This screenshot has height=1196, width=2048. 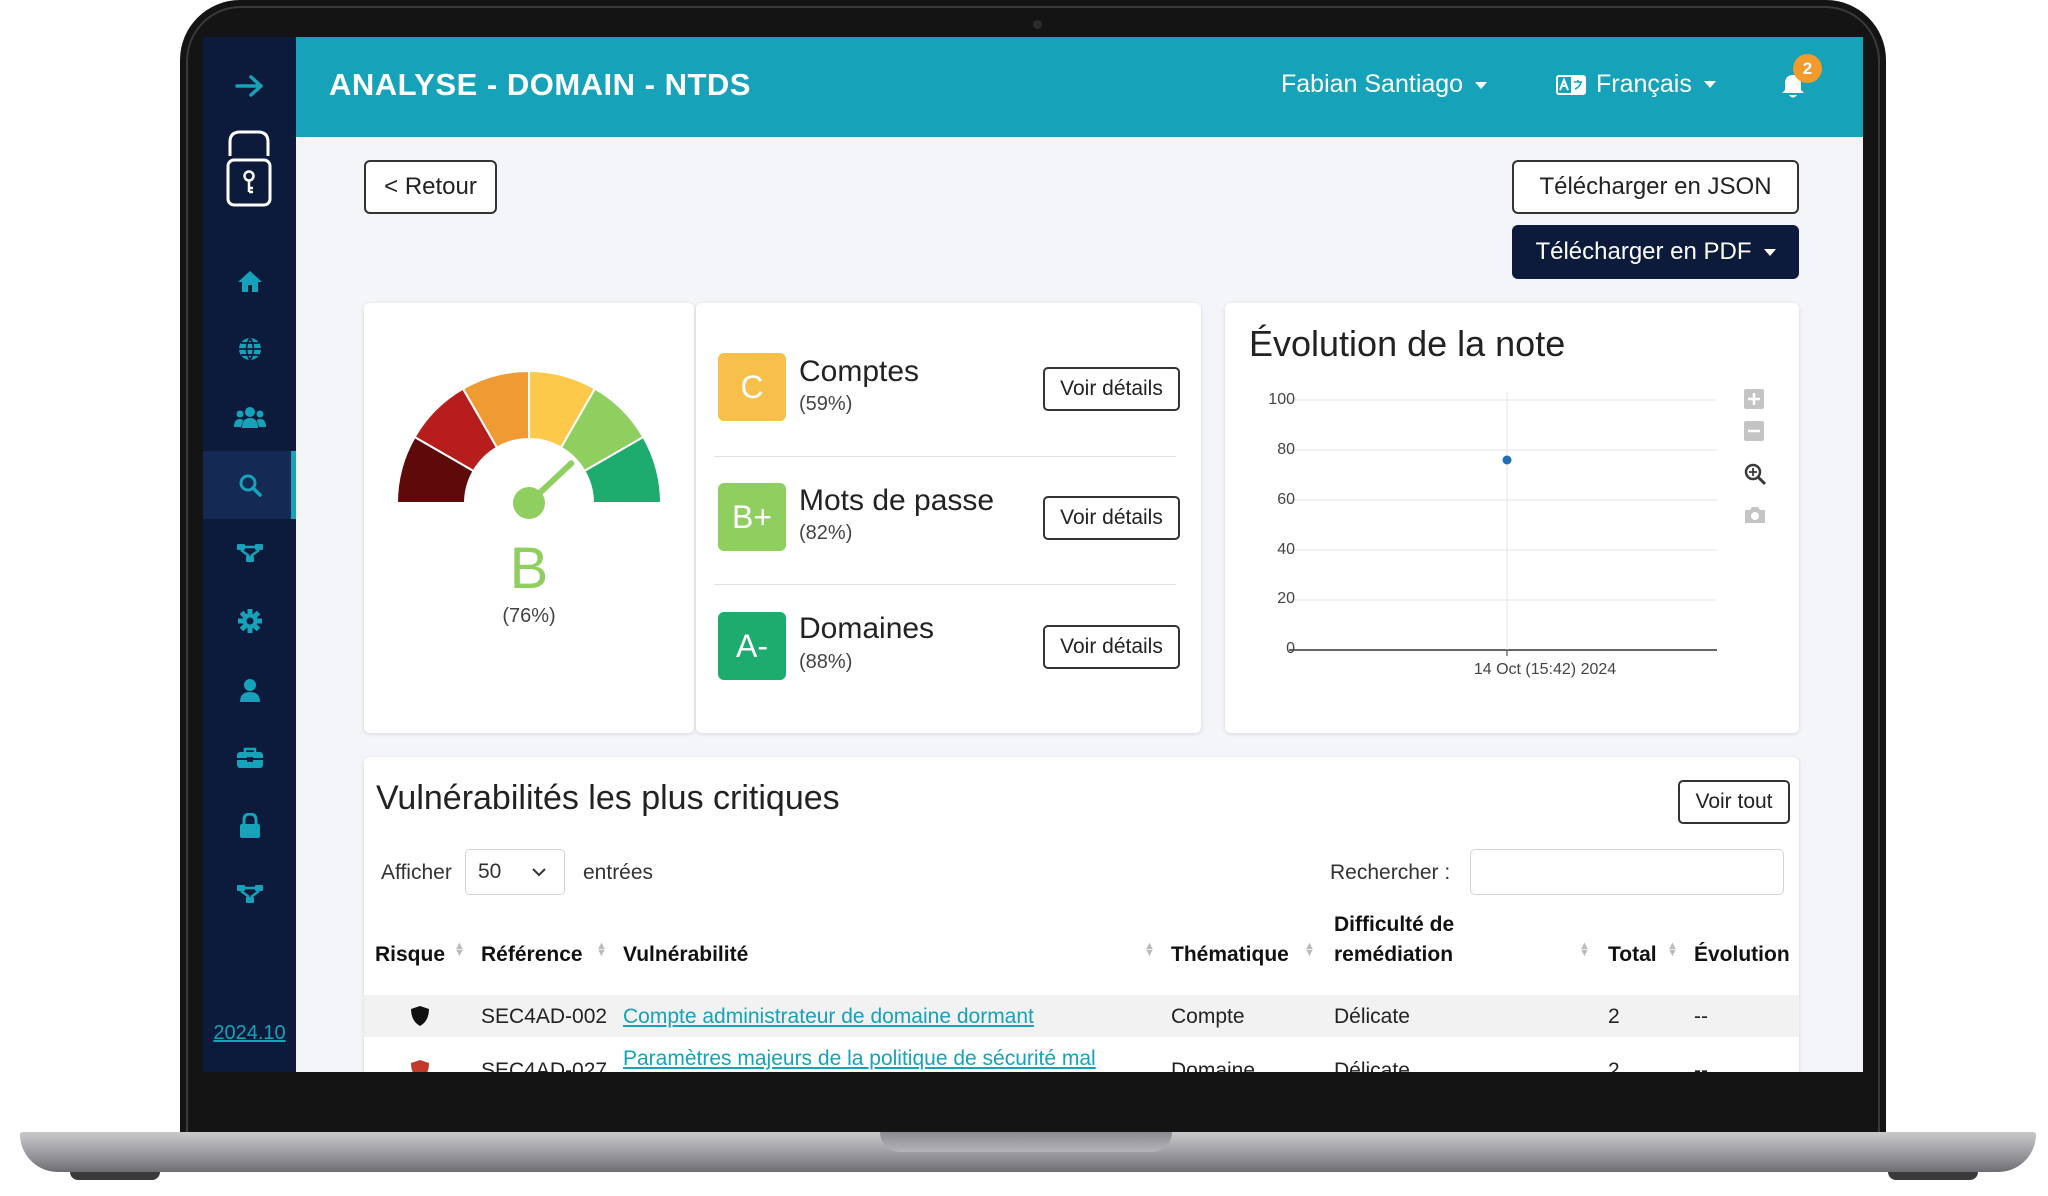 What do you see at coordinates (1636, 84) in the screenshot?
I see `language-menu: Français` at bounding box center [1636, 84].